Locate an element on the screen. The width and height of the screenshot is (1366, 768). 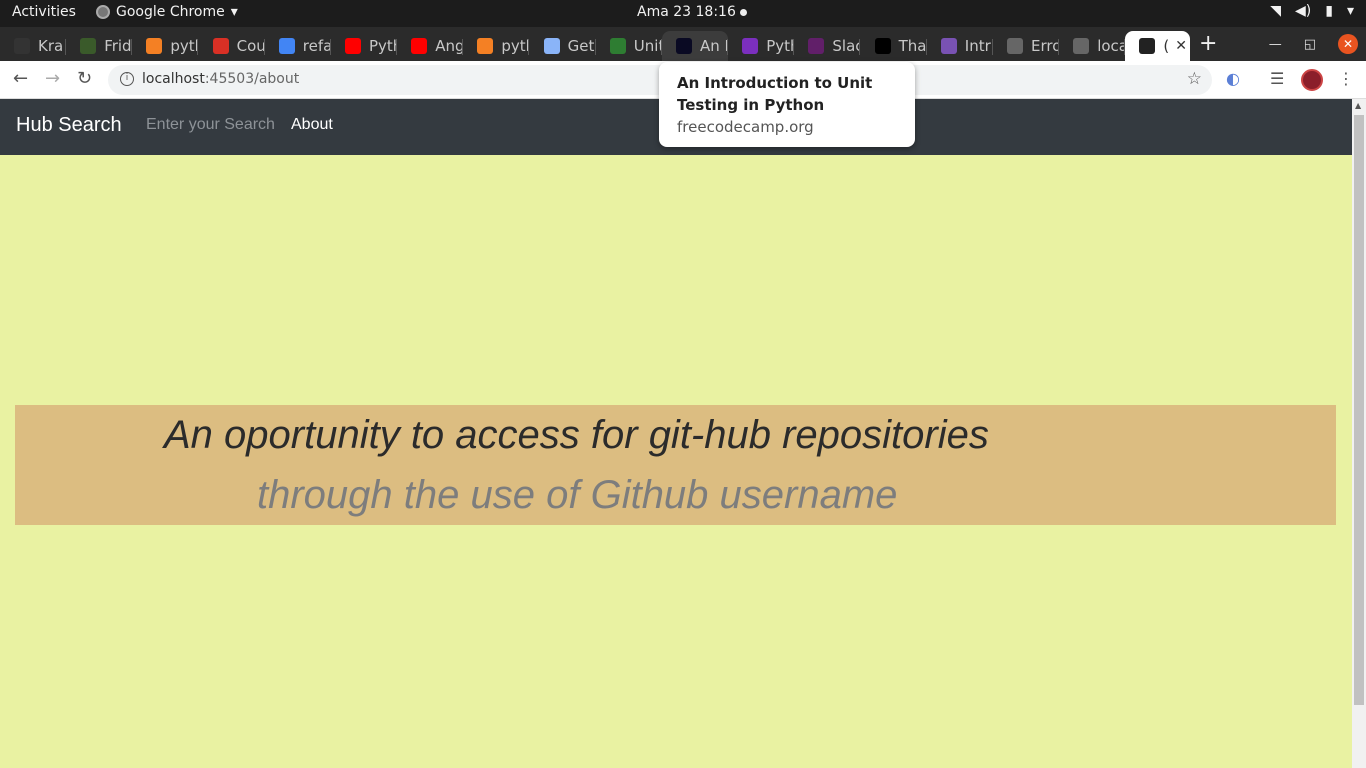
palm-icon is located at coordinates (88, 46).